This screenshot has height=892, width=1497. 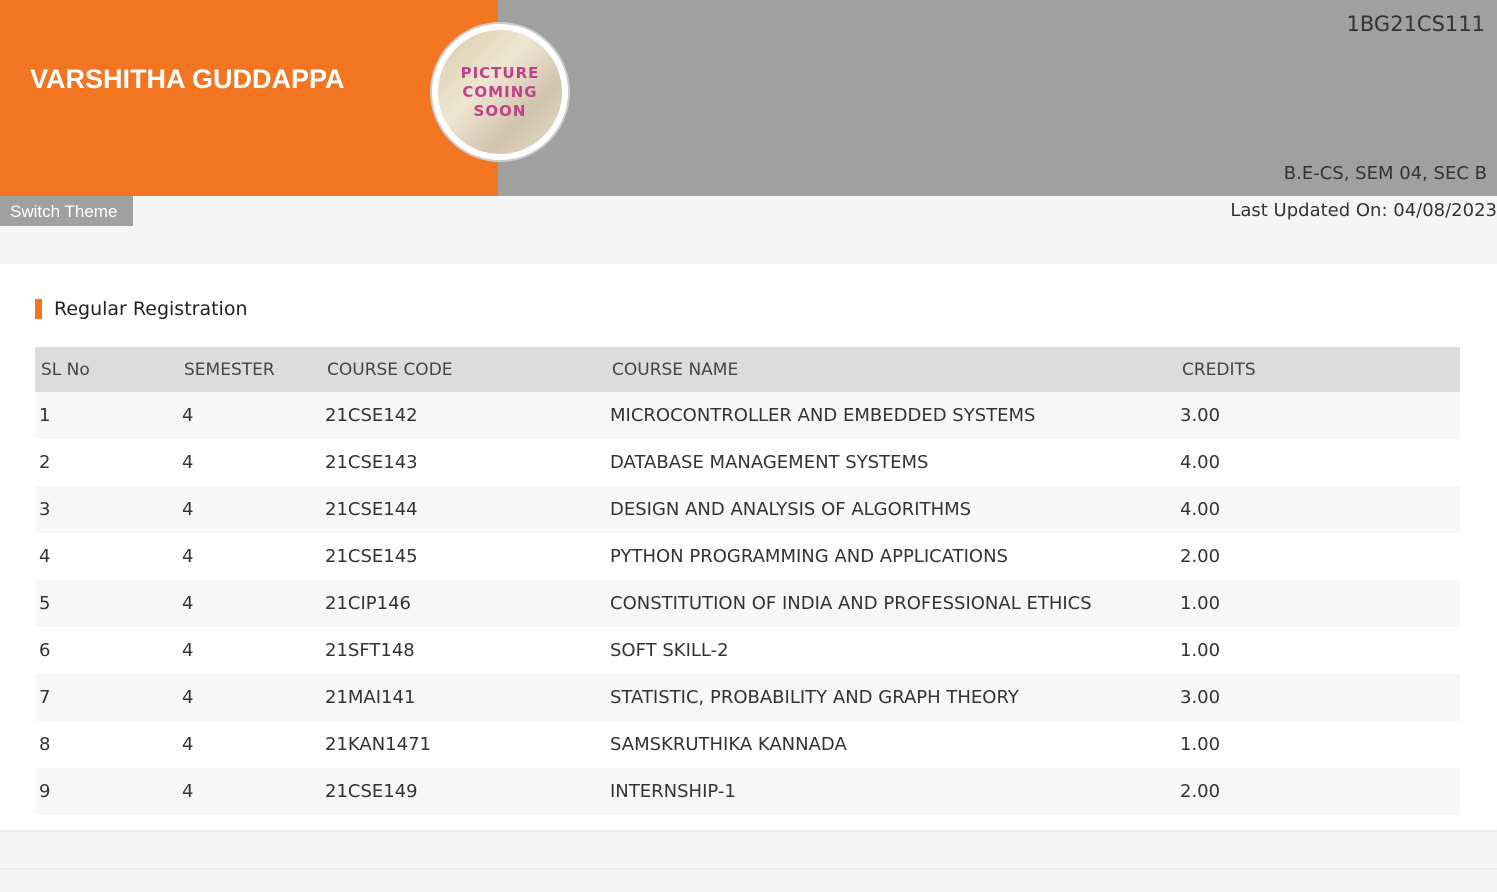 I want to click on column-header-course-name: COURSE NAME, so click(x=891, y=369).